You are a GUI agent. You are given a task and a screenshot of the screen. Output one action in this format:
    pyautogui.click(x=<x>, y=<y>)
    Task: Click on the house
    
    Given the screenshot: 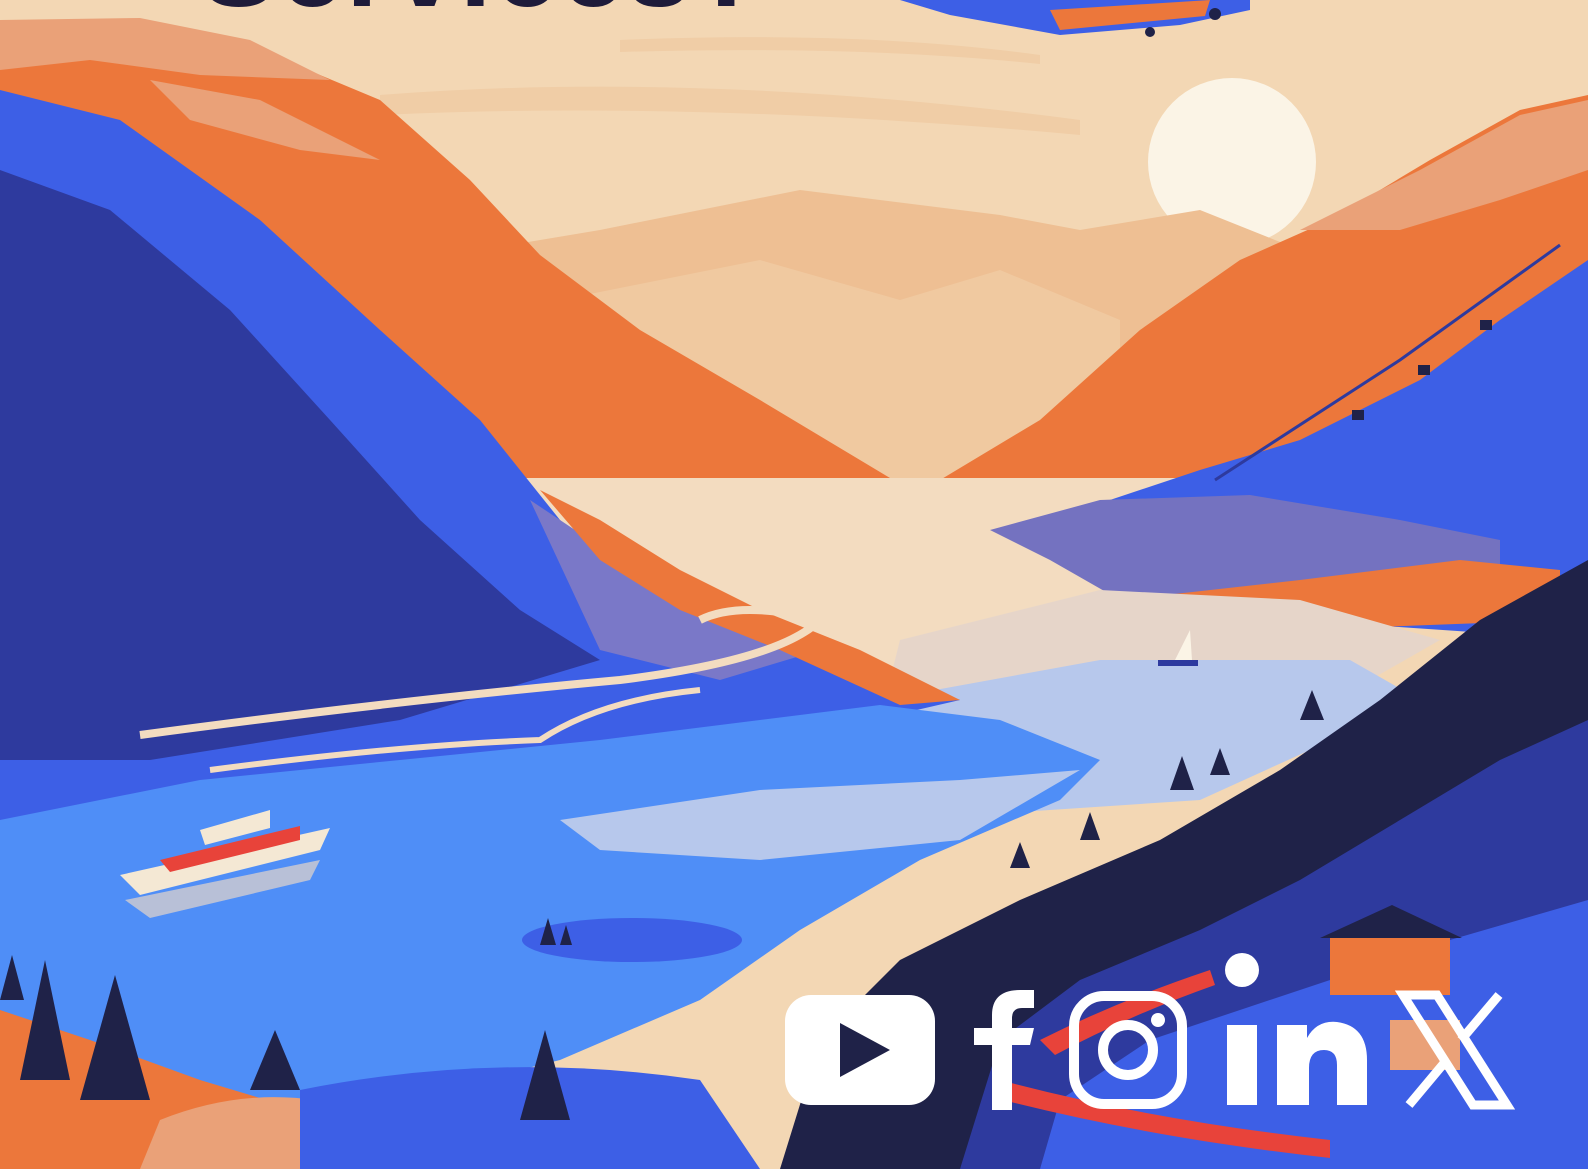 What is the action you would take?
    pyautogui.click(x=1390, y=965)
    